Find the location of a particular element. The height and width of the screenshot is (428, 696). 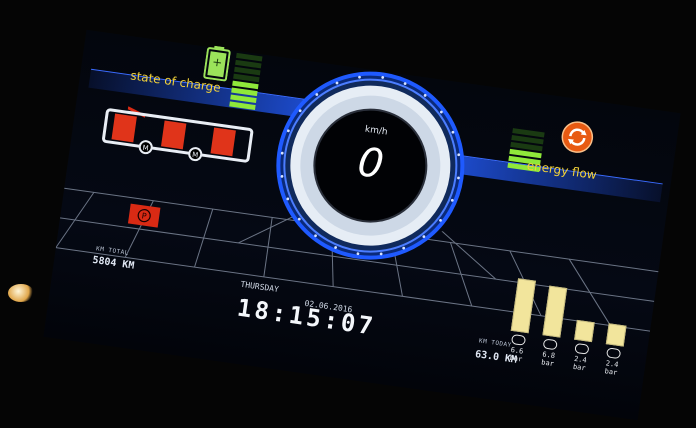

air-pressure-panel: 6.6 bar 6.8 bar 2.4 bar 2.4 bar is located at coordinates (572, 315).